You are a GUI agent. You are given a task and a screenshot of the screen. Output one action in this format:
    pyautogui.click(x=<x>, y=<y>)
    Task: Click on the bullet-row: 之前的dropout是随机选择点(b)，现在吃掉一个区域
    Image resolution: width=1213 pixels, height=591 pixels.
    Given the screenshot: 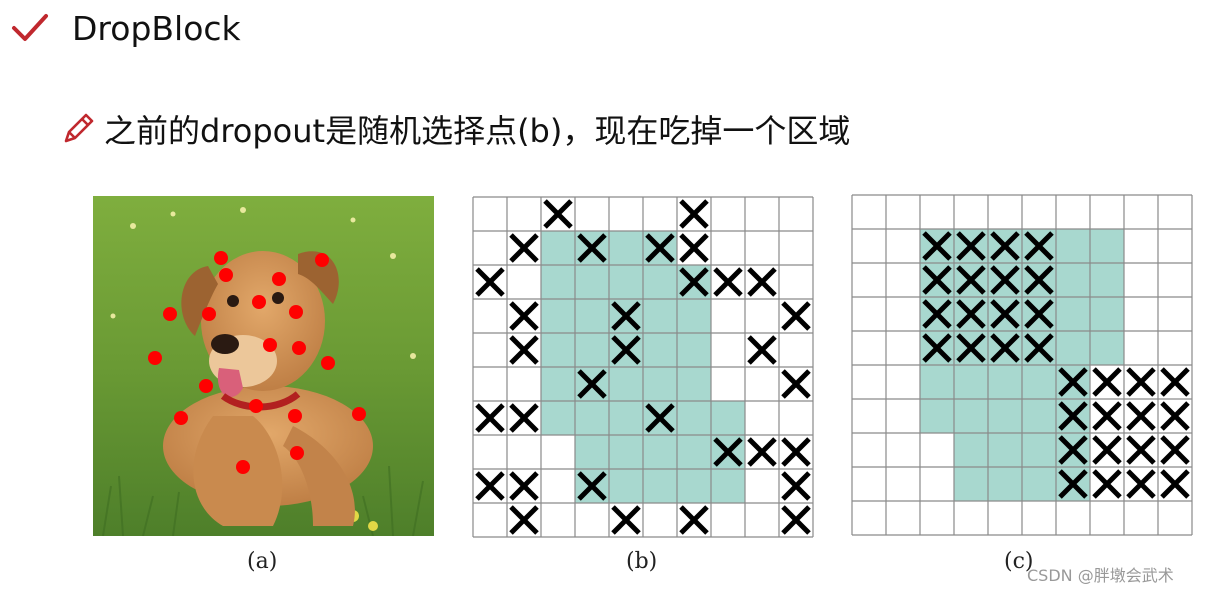 What is the action you would take?
    pyautogui.click(x=455, y=129)
    